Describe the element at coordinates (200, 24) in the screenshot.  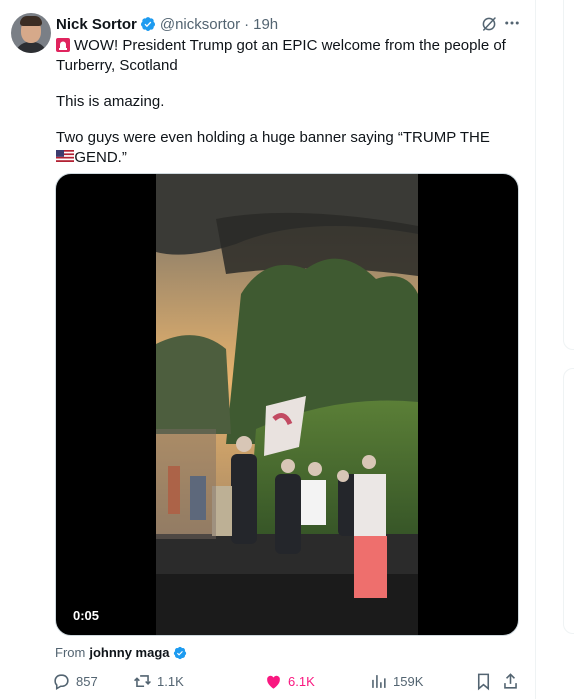
I see `author-handle: @nicksortor` at that location.